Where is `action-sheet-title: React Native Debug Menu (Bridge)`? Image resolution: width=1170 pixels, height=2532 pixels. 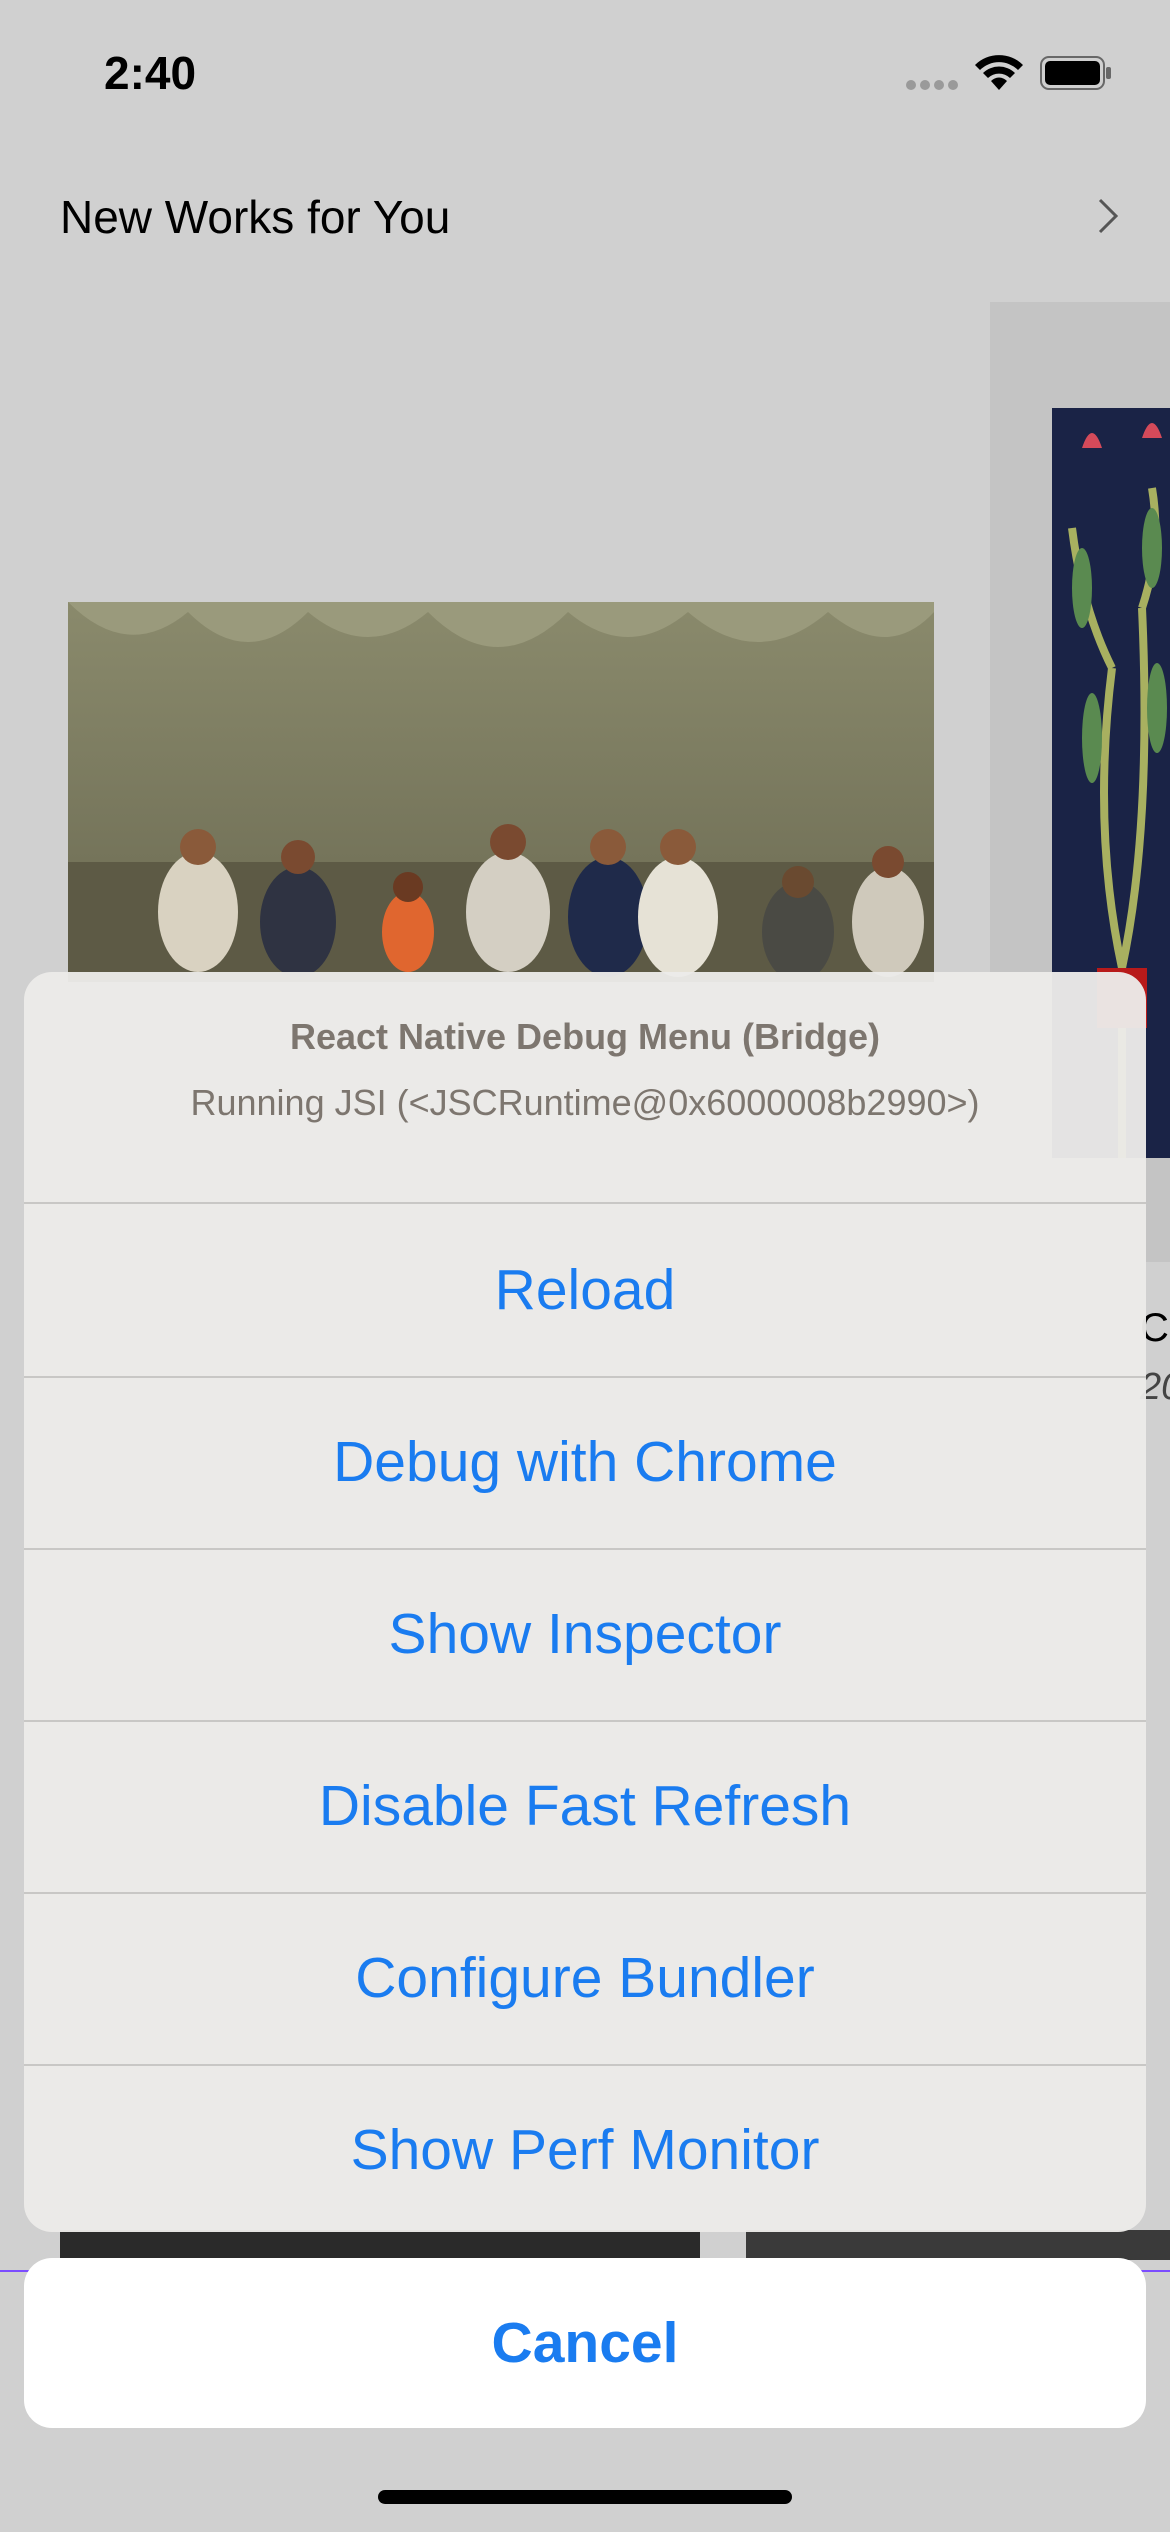 action-sheet-title: React Native Debug Menu (Bridge) is located at coordinates (585, 1036).